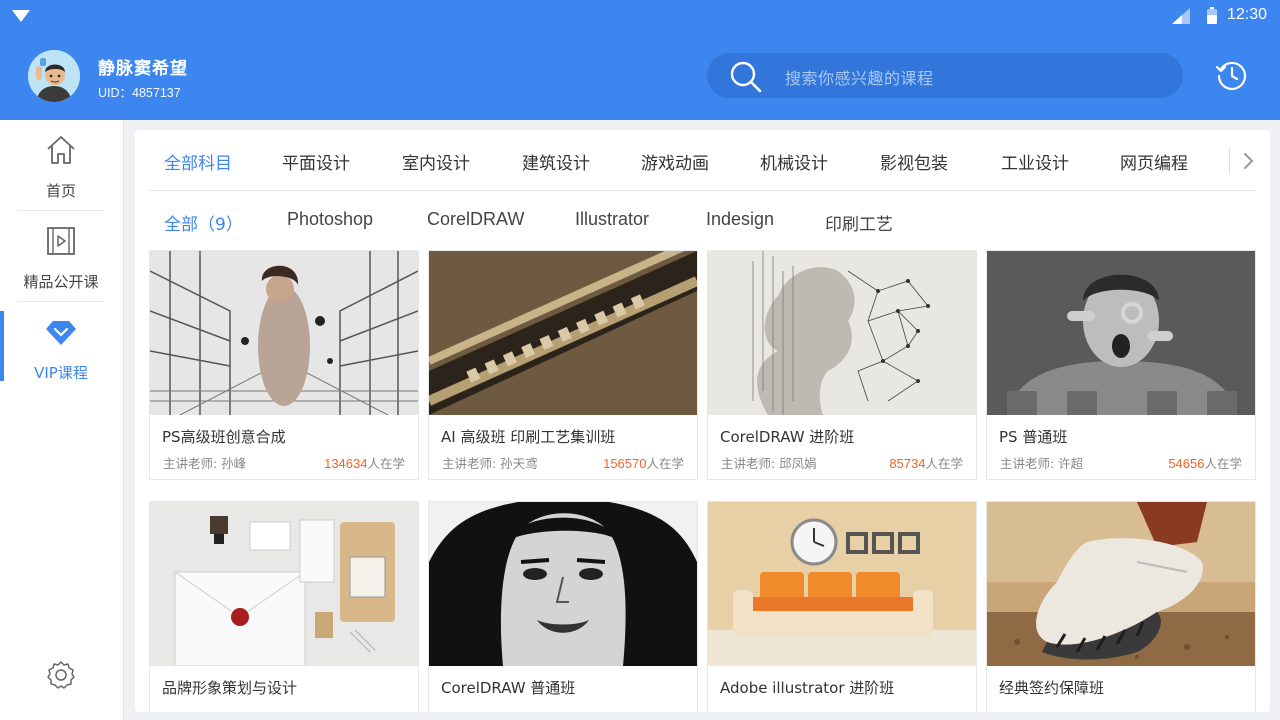  Describe the element at coordinates (1035, 161) in the screenshot. I see `tab-industrial-design: 工业设计` at that location.